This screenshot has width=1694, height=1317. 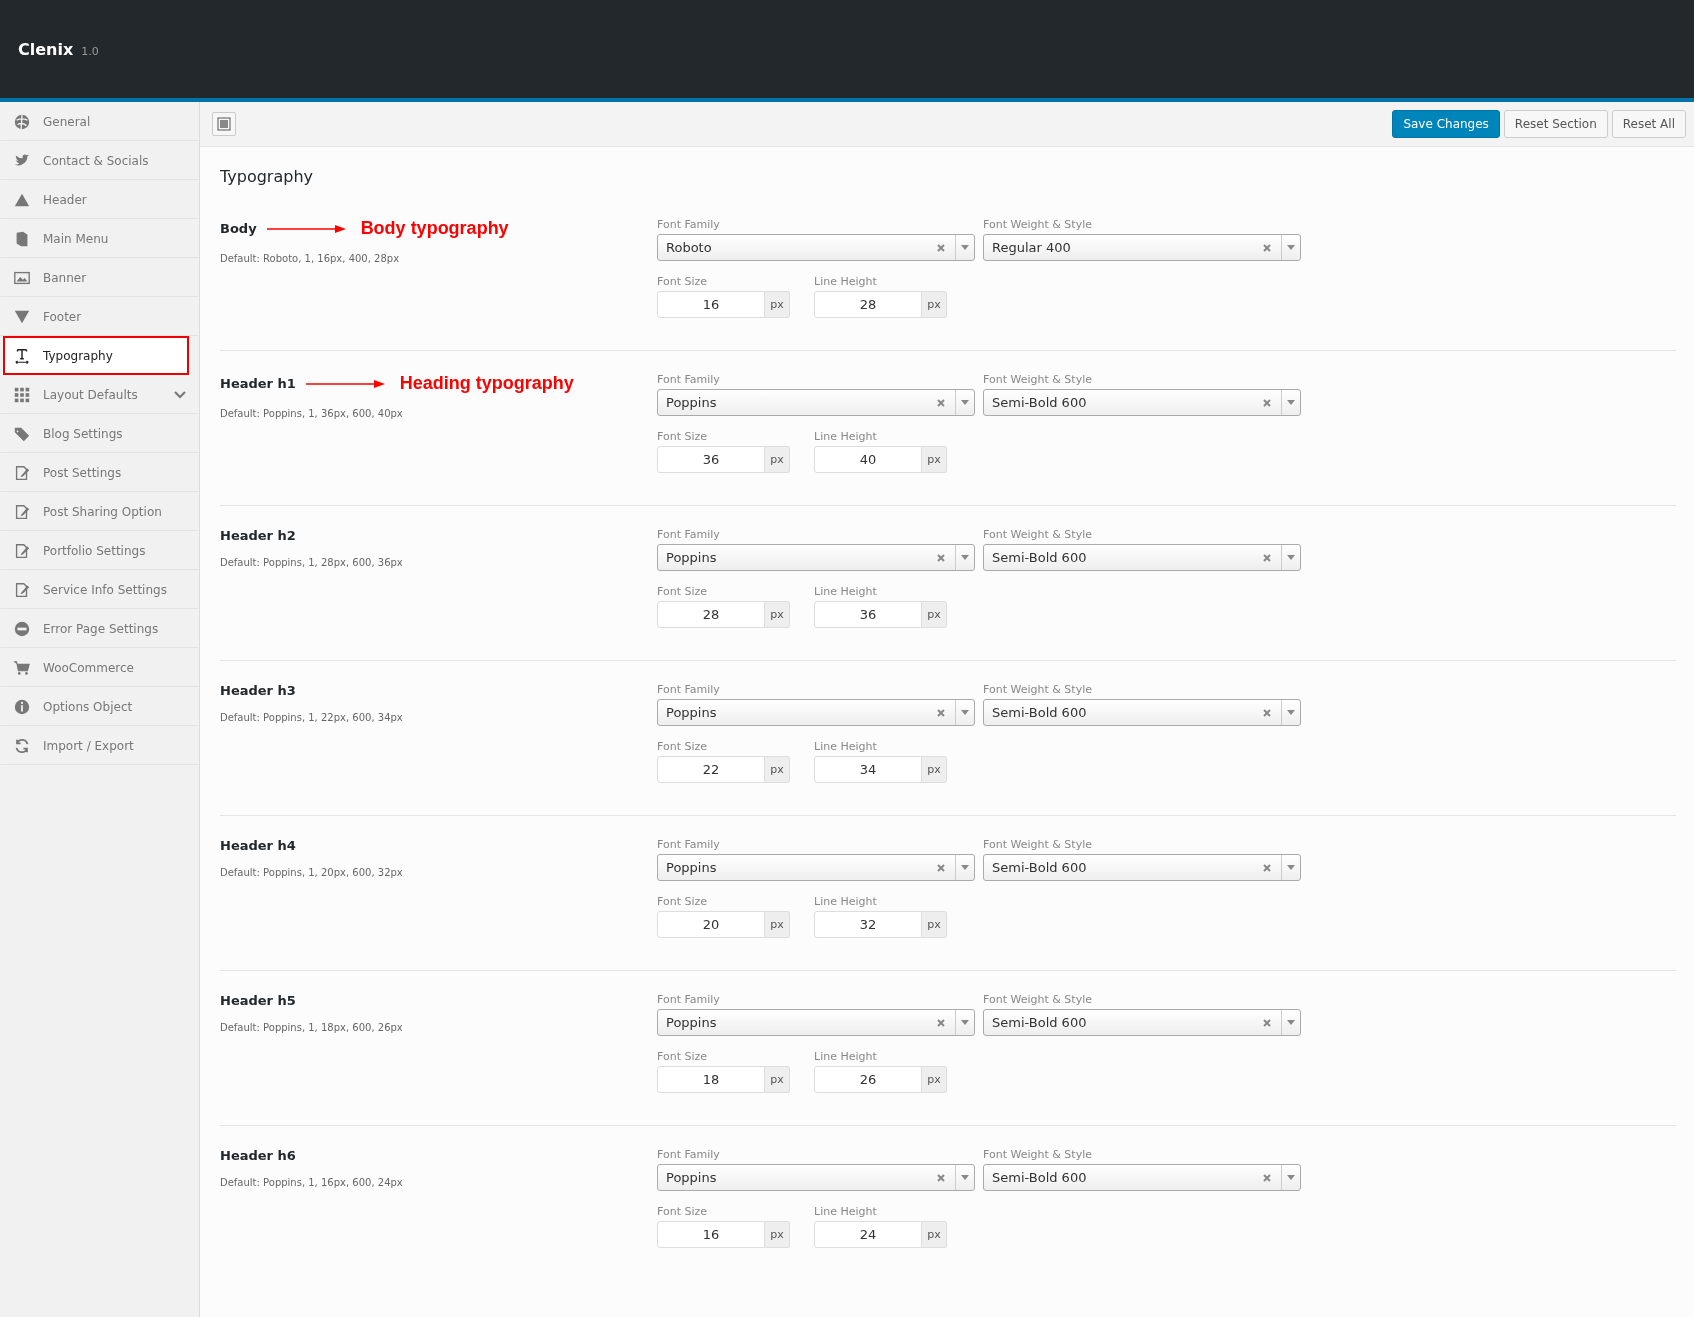 I want to click on info-icon, so click(x=22, y=706).